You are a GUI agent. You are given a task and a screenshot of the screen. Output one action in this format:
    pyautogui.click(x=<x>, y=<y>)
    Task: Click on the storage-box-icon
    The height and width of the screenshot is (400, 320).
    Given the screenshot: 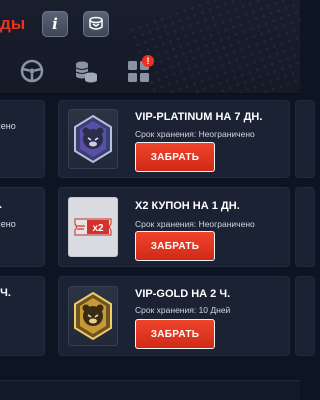 What is the action you would take?
    pyautogui.click(x=96, y=23)
    